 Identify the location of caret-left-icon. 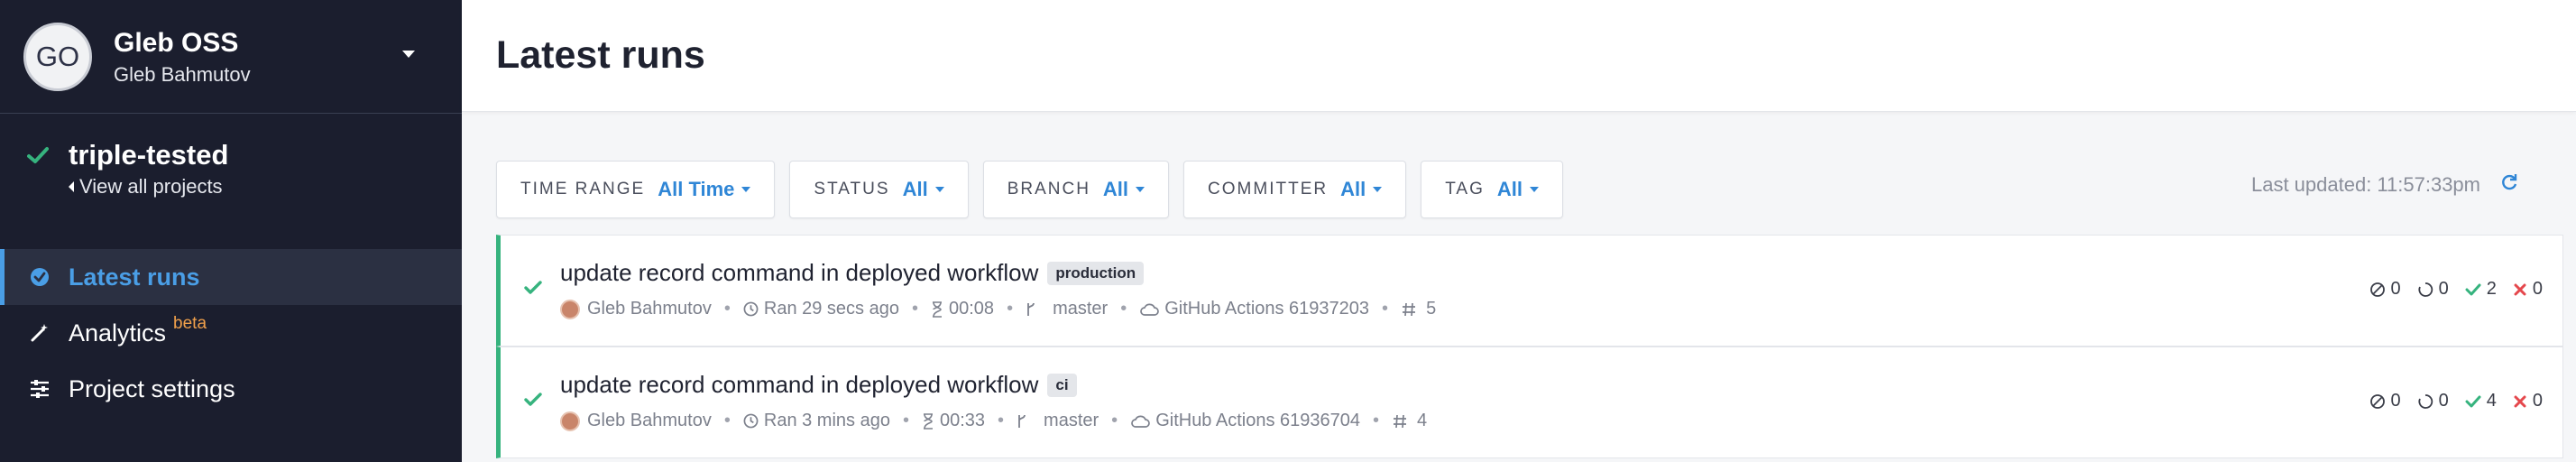
(71, 186).